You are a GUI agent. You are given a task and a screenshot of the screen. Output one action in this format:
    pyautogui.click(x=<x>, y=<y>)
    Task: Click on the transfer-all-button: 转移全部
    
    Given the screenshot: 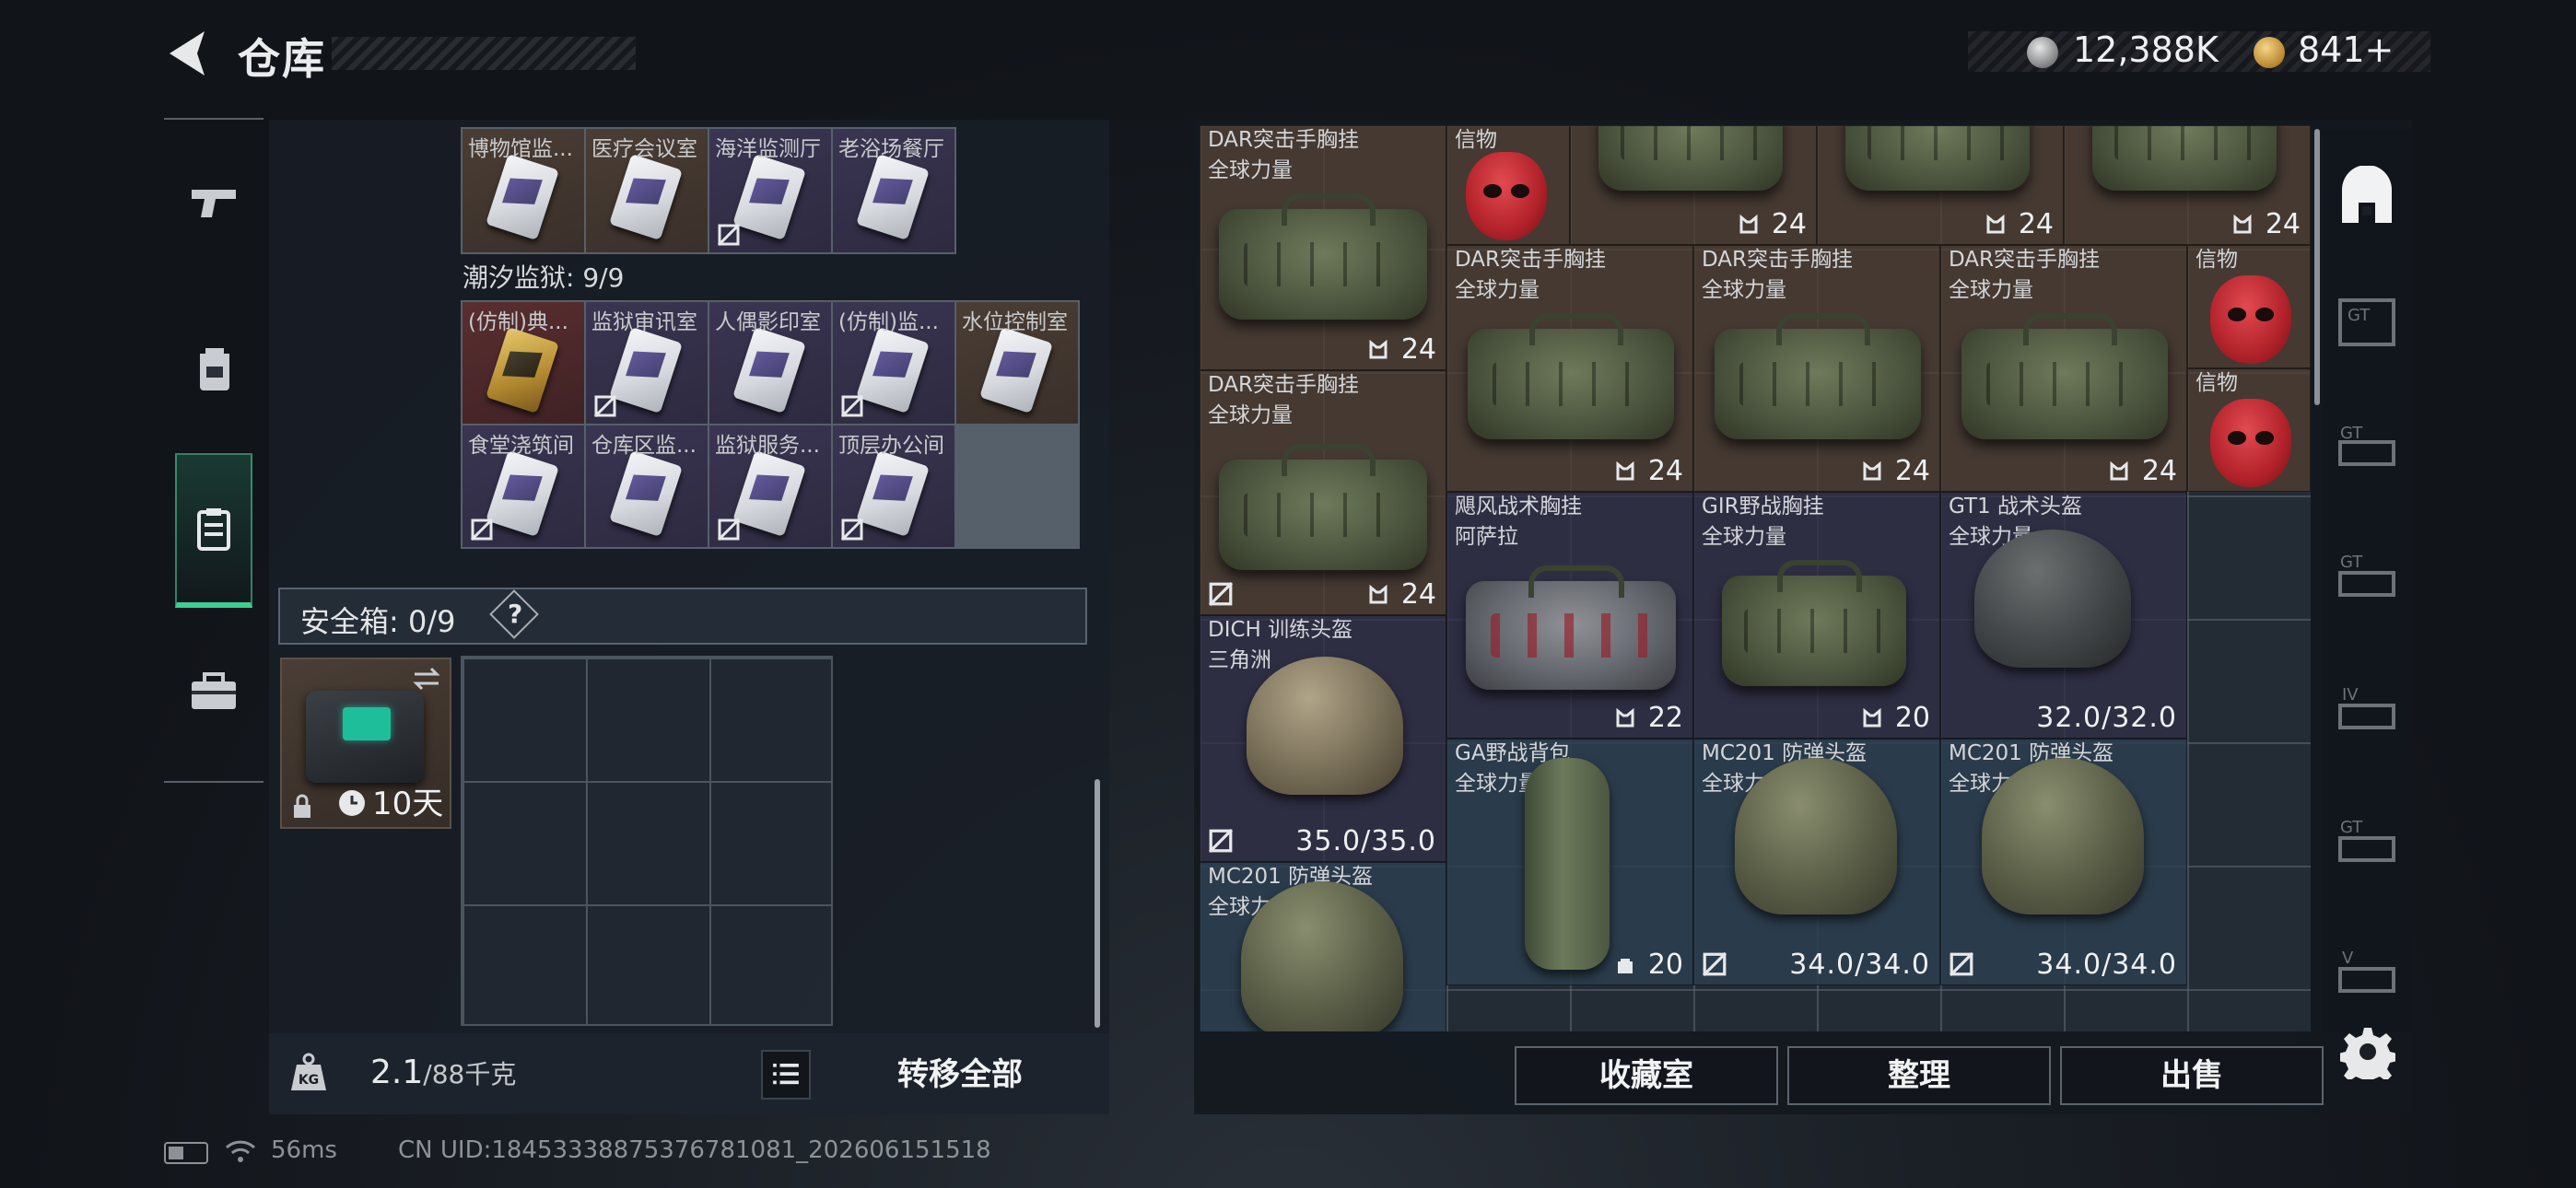 What is the action you would take?
    pyautogui.click(x=960, y=1074)
    